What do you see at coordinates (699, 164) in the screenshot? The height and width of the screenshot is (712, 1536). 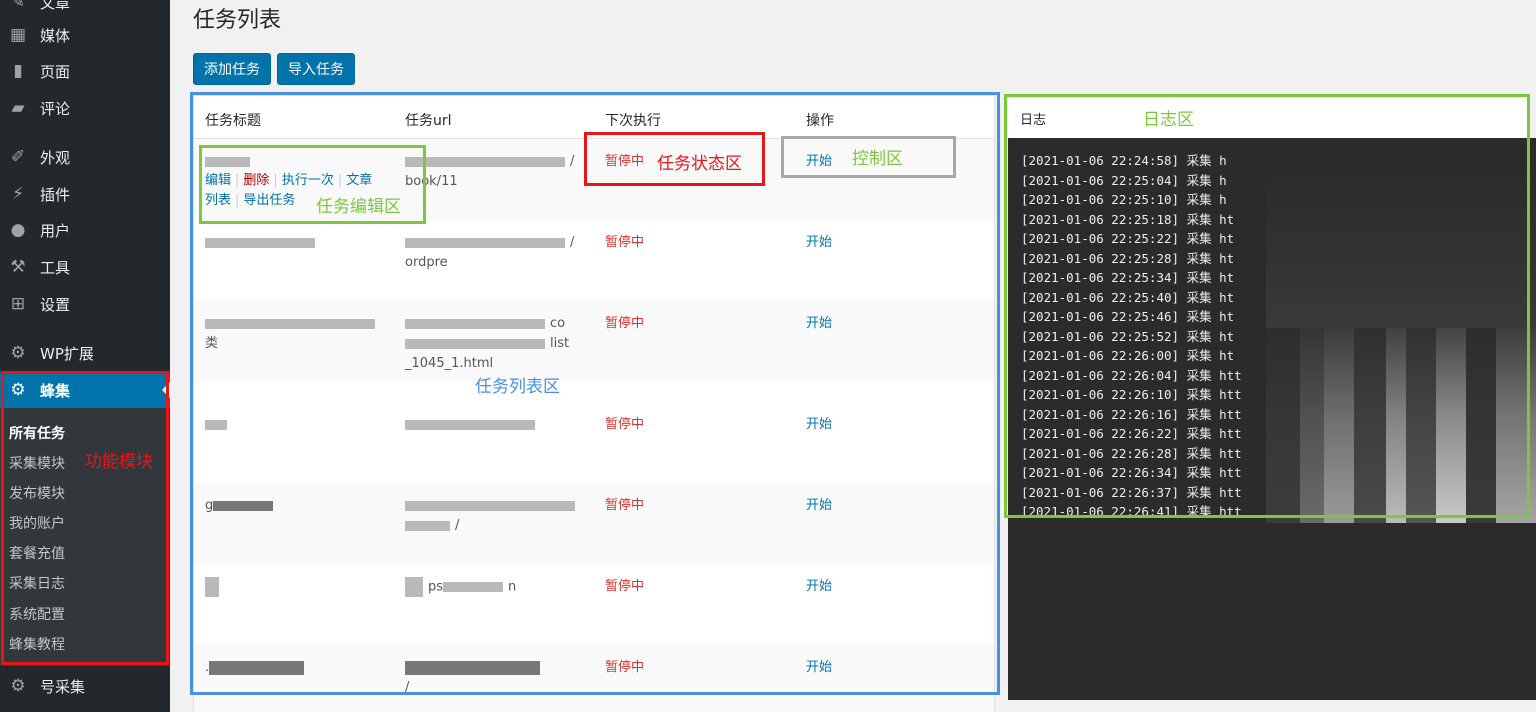 I see `task-status-label: 任务状态区` at bounding box center [699, 164].